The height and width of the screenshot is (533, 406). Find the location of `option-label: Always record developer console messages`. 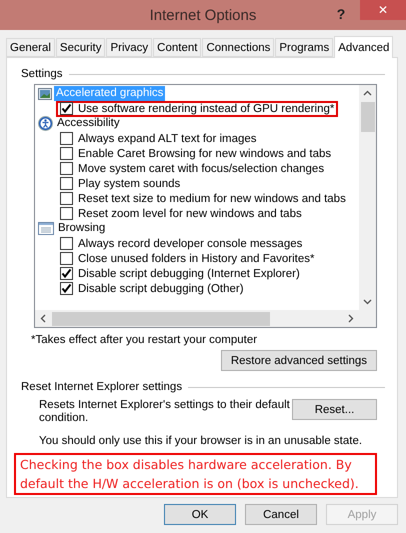

option-label: Always record developer console messages is located at coordinates (190, 244).